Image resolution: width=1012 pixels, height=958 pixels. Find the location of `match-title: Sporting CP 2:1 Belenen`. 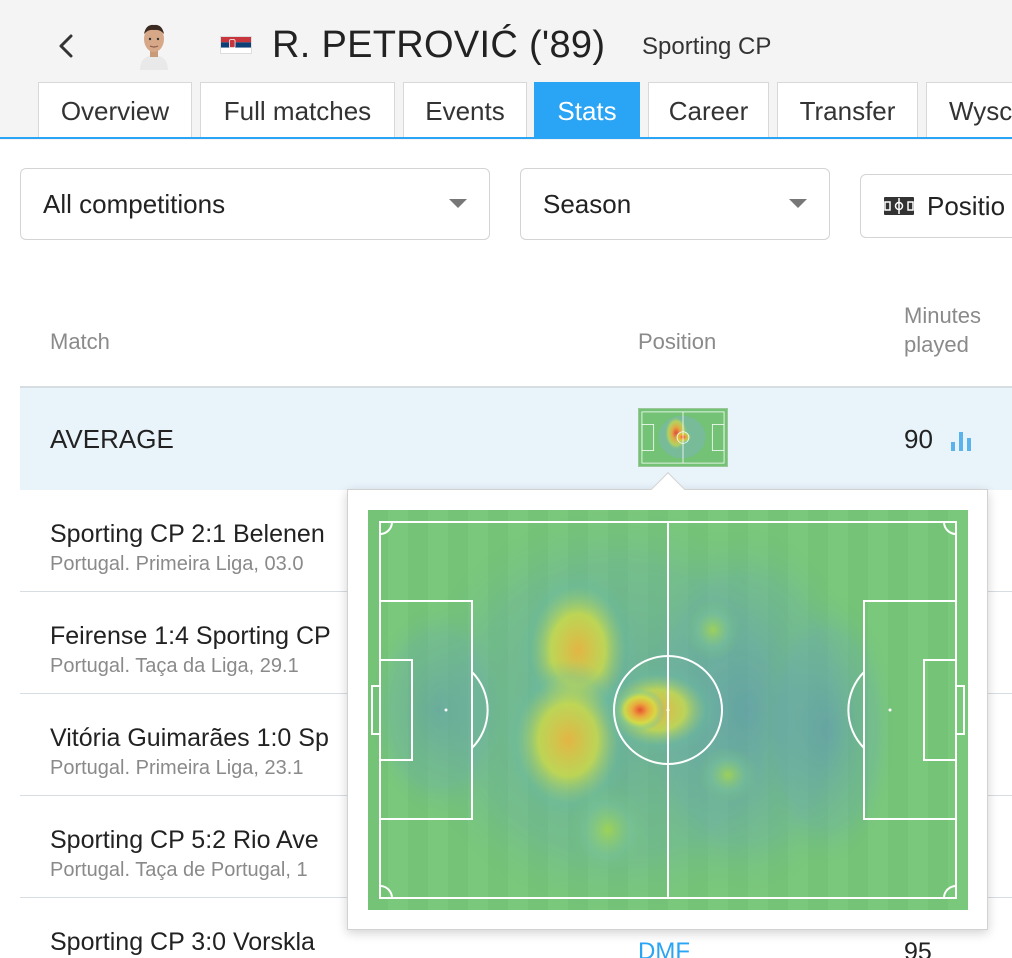

match-title: Sporting CP 2:1 Belenen is located at coordinates (187, 534).